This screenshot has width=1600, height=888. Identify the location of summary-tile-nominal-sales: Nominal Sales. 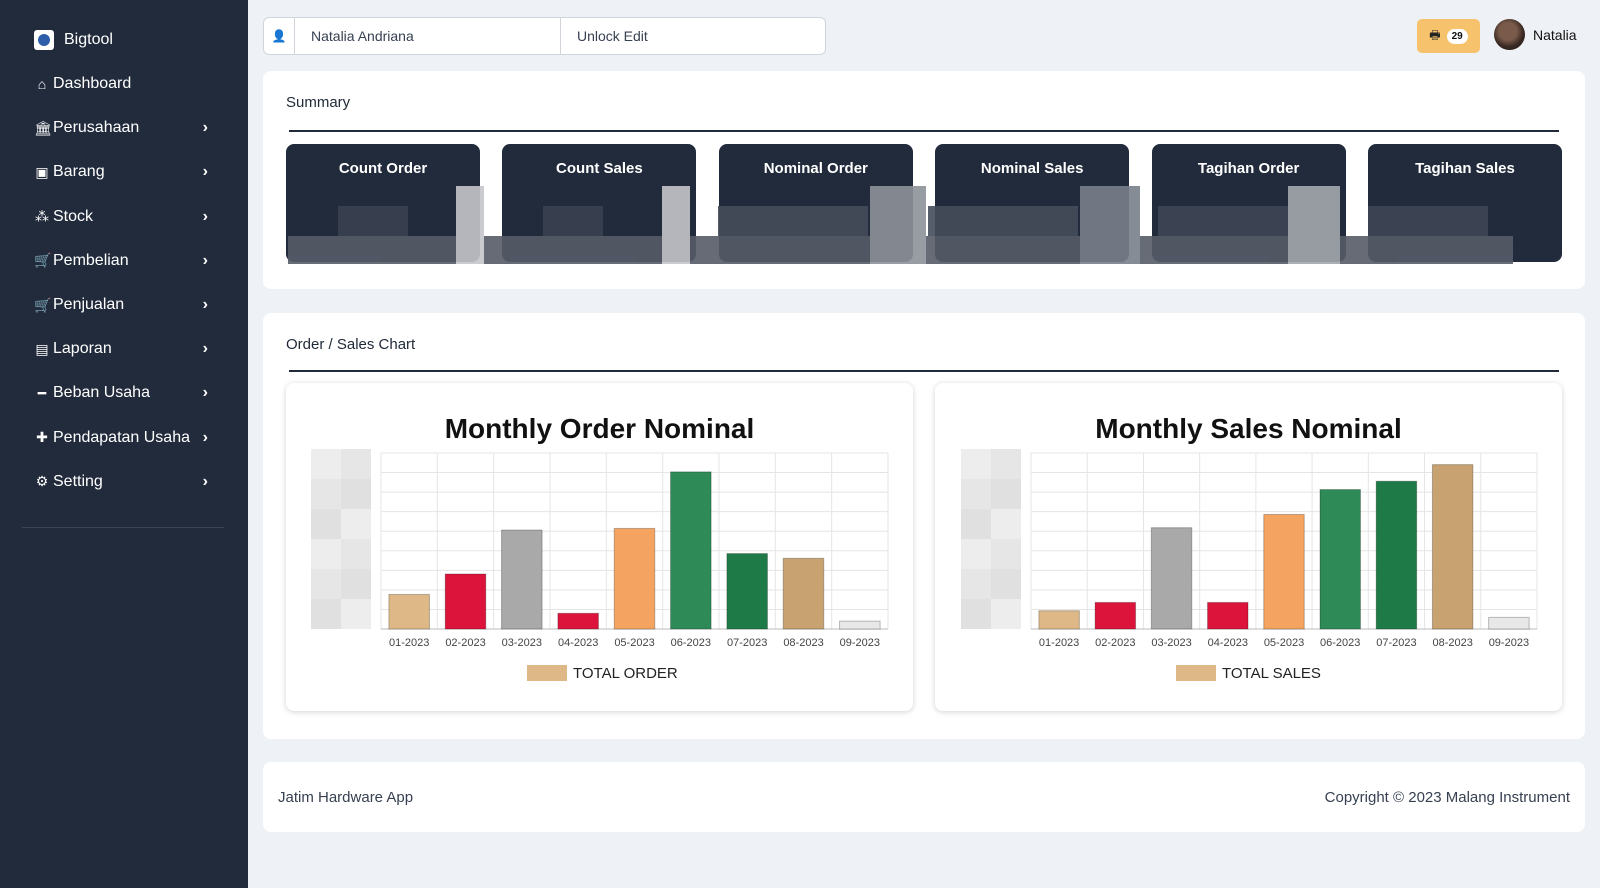
(1032, 203).